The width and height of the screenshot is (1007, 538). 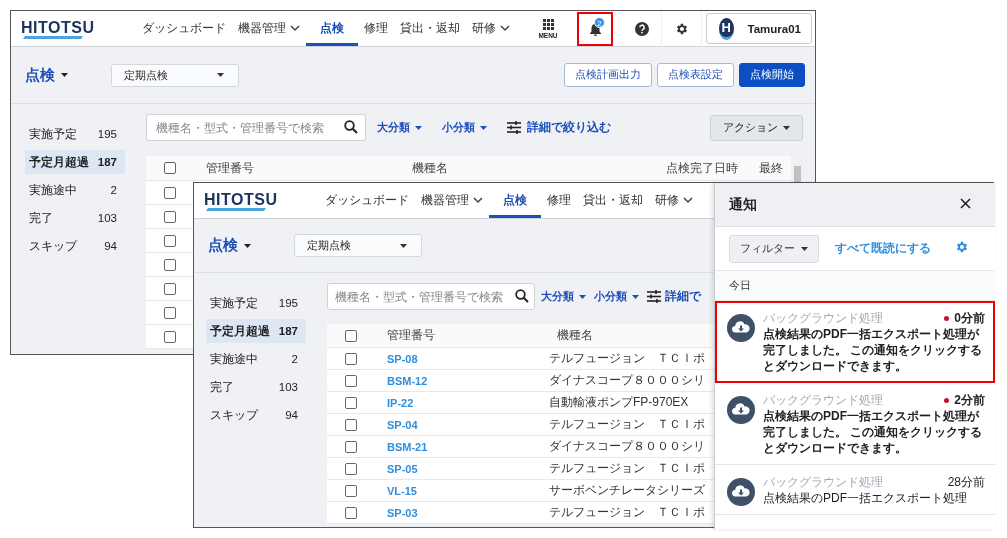 I want to click on detail-filter-button: 詳細で絞り込む, so click(x=559, y=127).